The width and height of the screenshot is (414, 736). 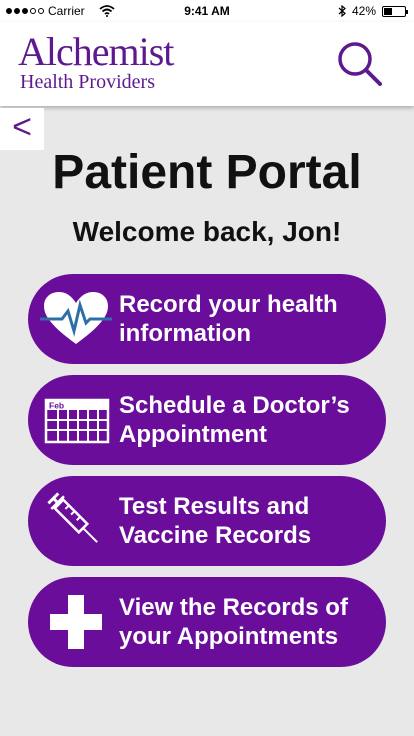 I want to click on search-icon, so click(x=360, y=64).